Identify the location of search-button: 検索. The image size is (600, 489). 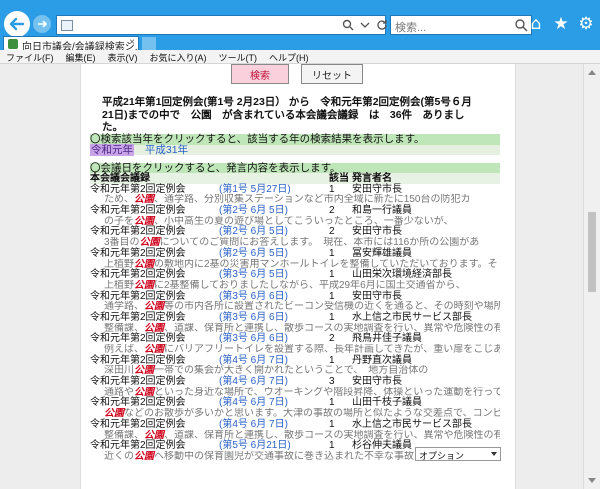
(260, 74).